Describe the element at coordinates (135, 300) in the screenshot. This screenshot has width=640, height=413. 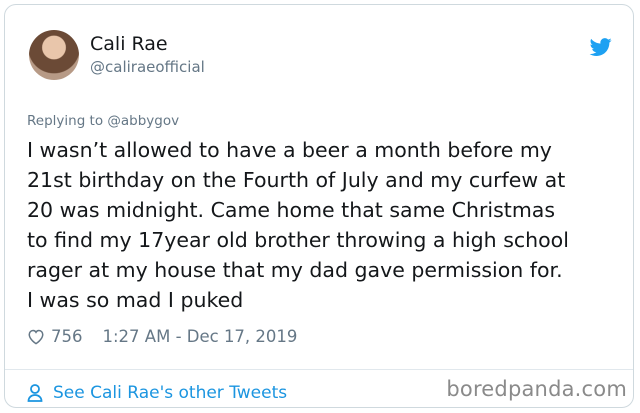
I see `tweet-text-line: I was so mad I puked` at that location.